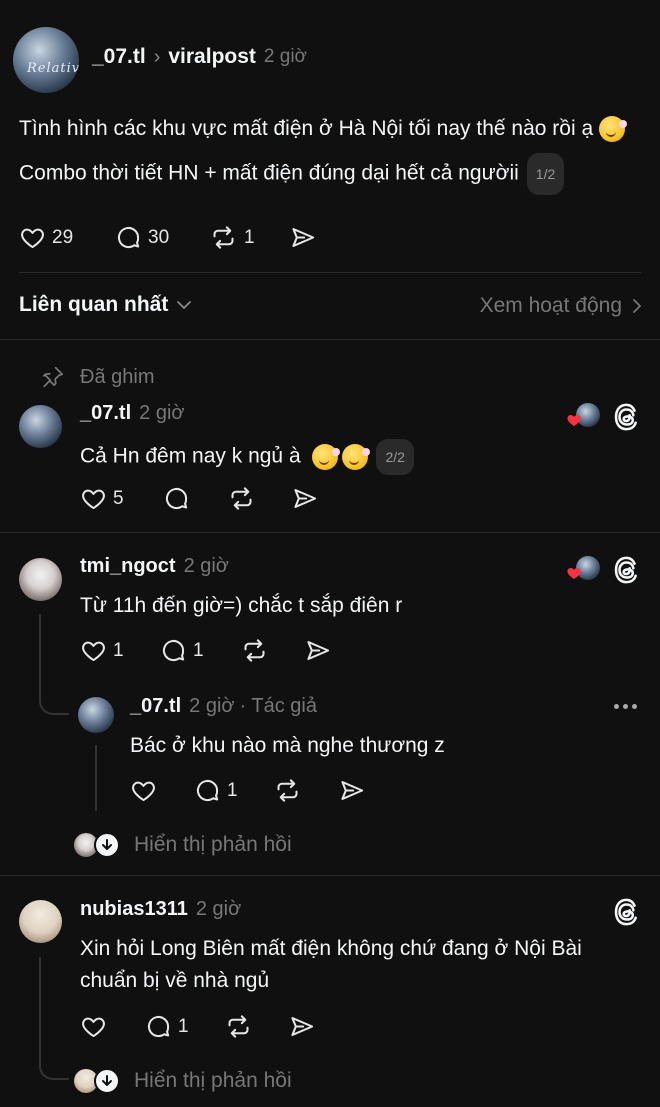 This screenshot has width=660, height=1107. Describe the element at coordinates (134, 909) in the screenshot. I see `comment-author-name: nubias1311` at that location.